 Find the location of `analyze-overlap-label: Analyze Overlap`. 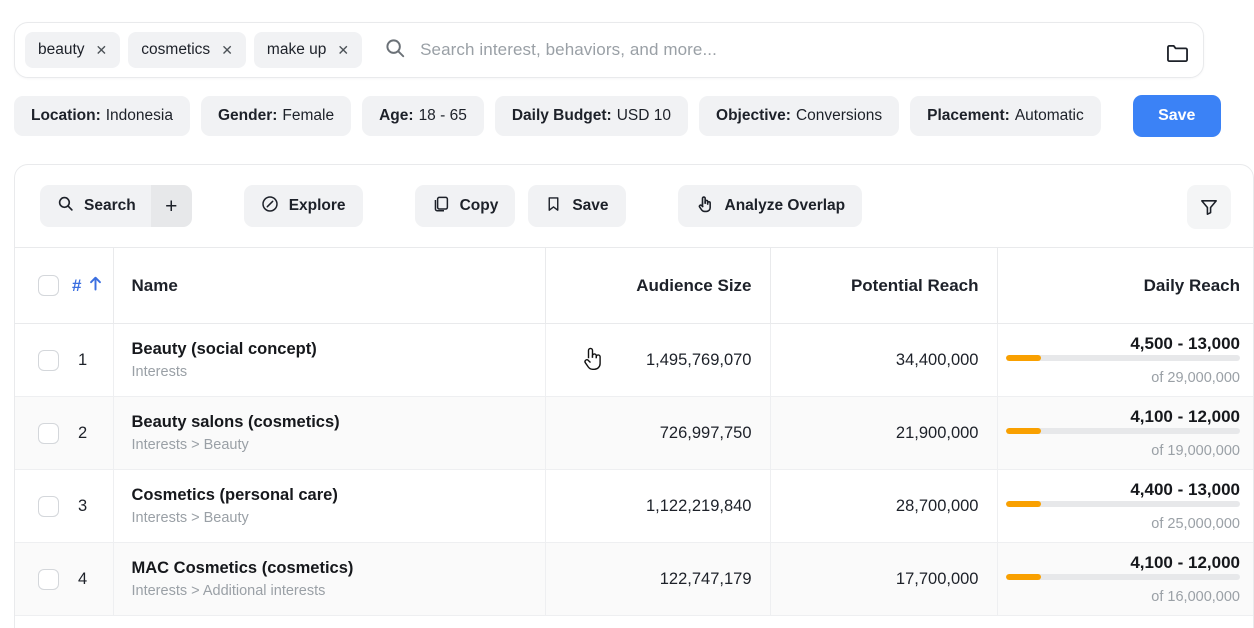

analyze-overlap-label: Analyze Overlap is located at coordinates (785, 205).